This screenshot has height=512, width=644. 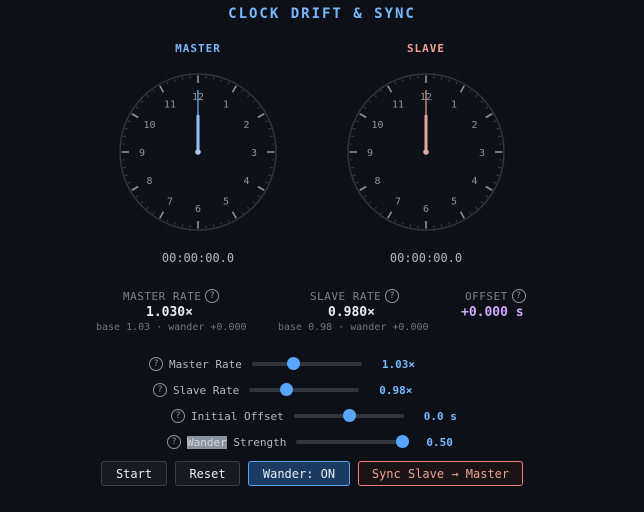 I want to click on wander-strength-slider-value: 0.50, so click(x=439, y=442).